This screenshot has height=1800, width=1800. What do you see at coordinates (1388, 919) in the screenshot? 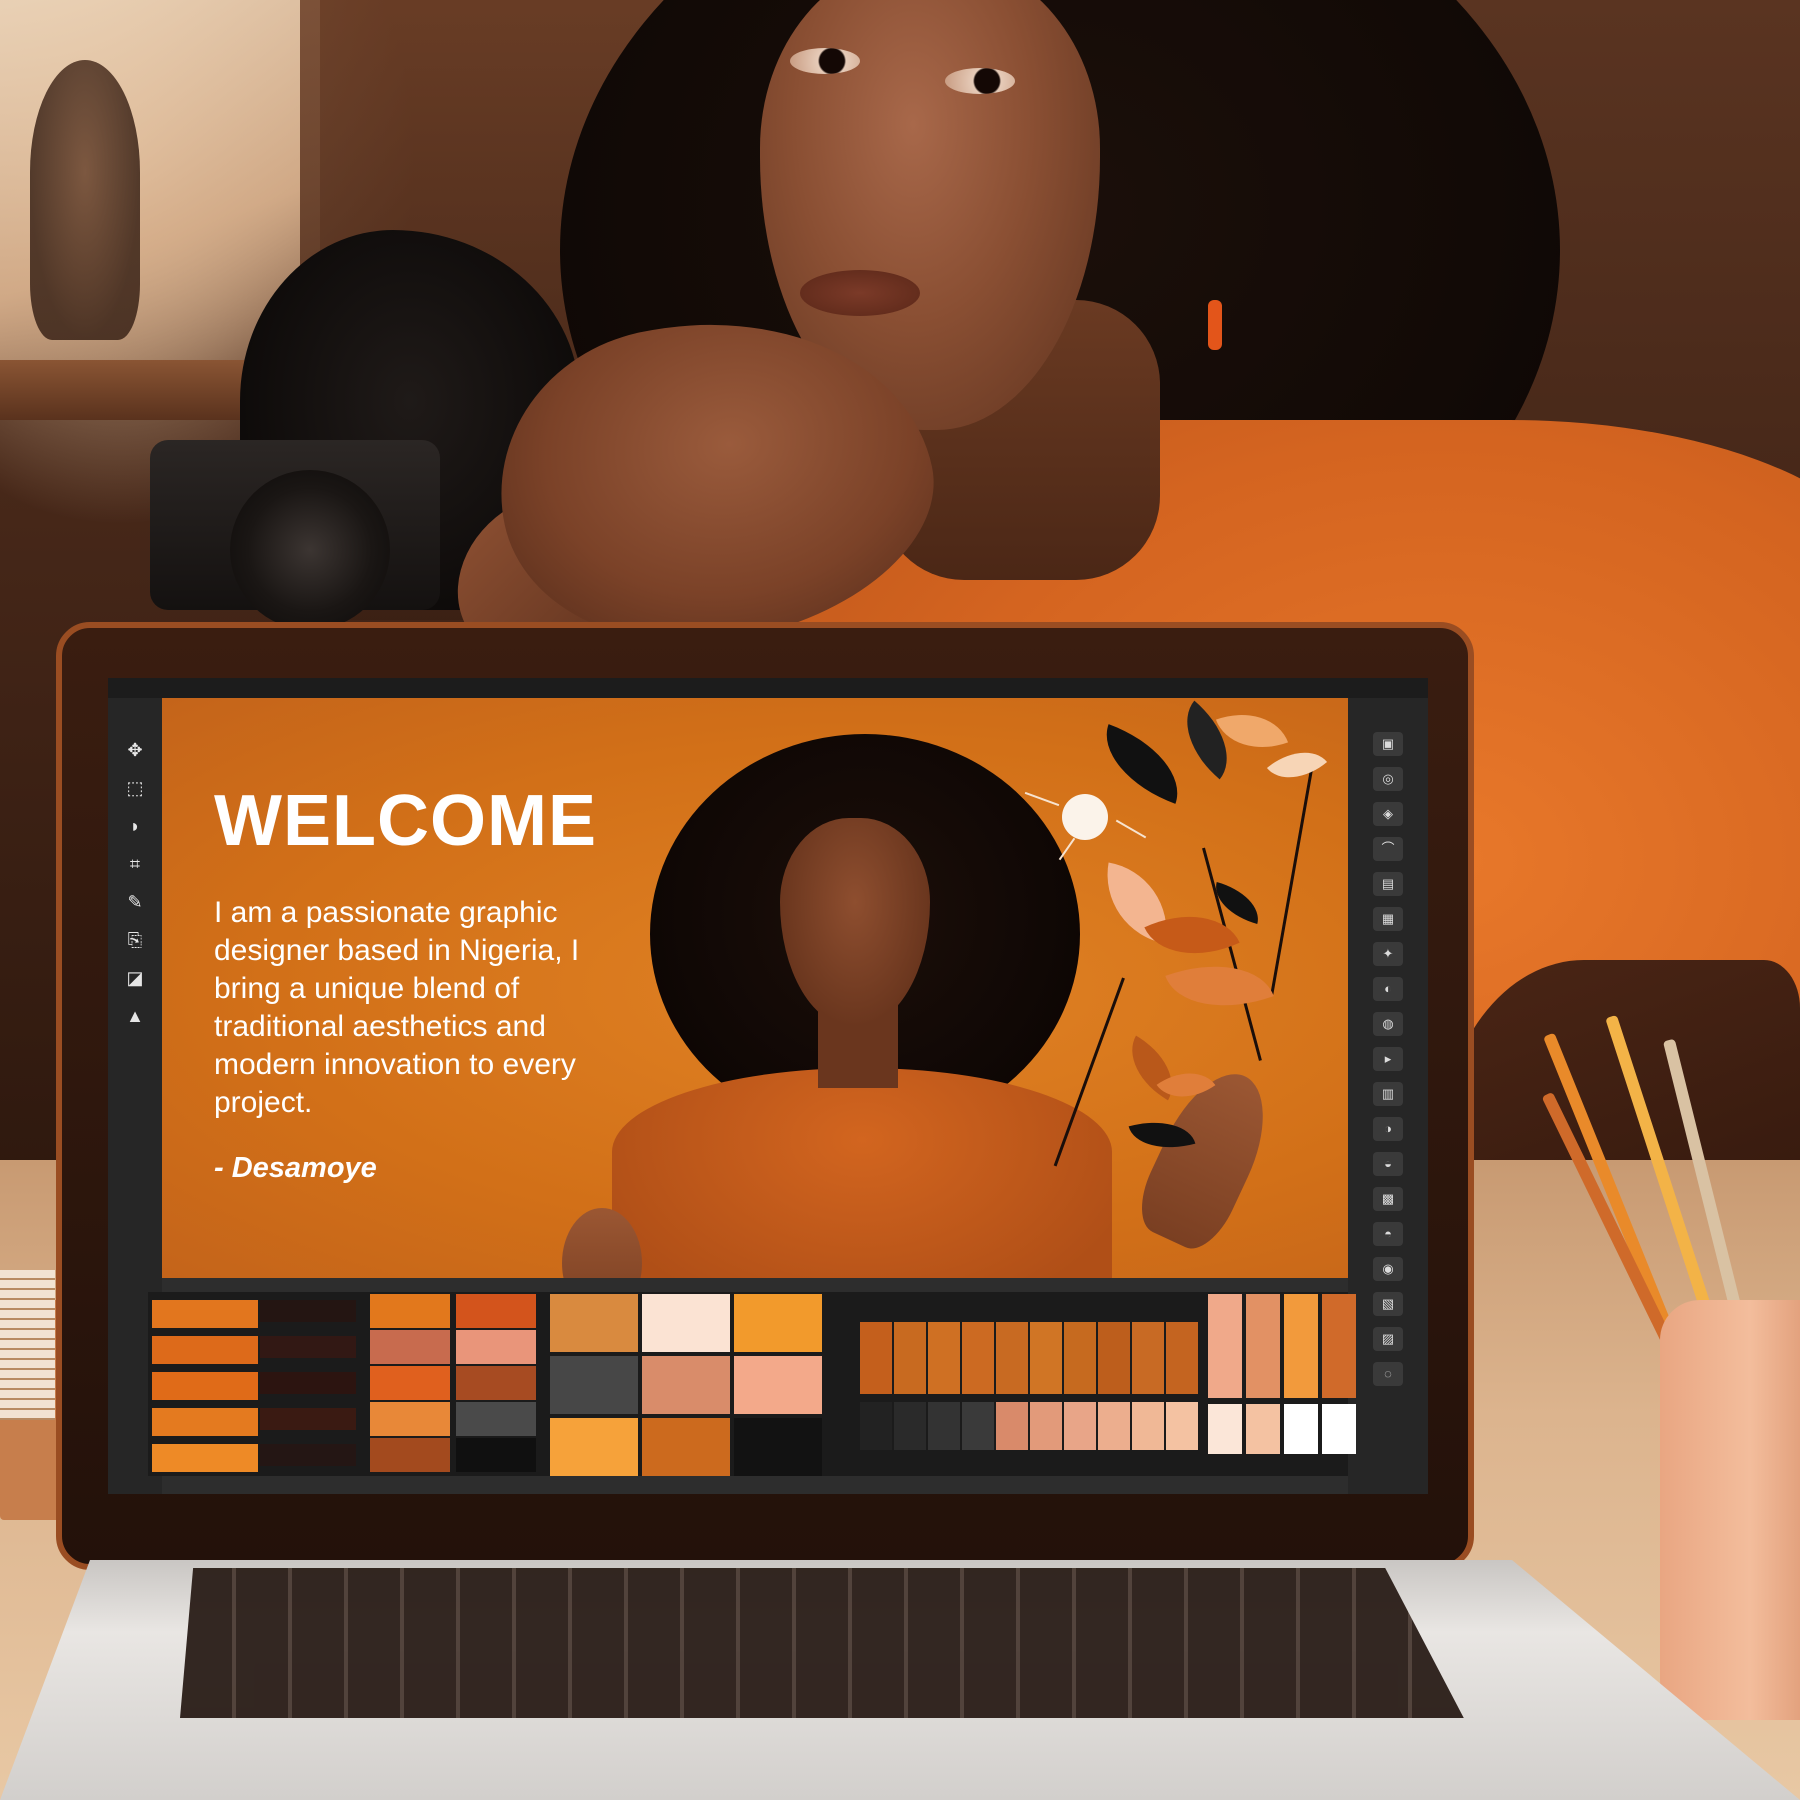
I see `swatches-icon: ▦` at bounding box center [1388, 919].